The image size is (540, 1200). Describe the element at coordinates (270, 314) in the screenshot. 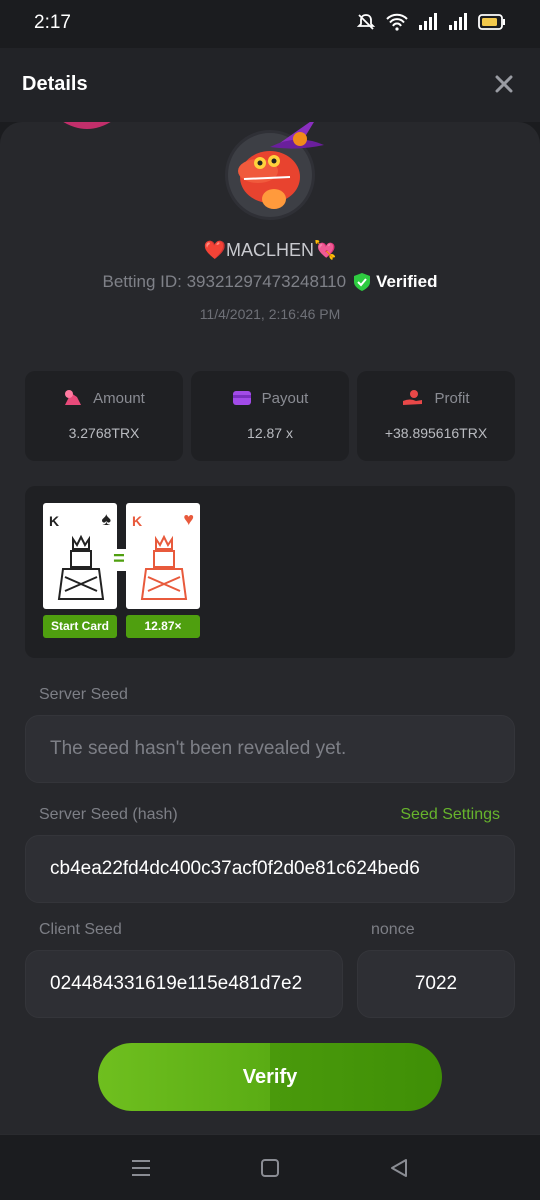

I see `bet-datetime: 11/4/2021, 2:16:46 PM` at that location.